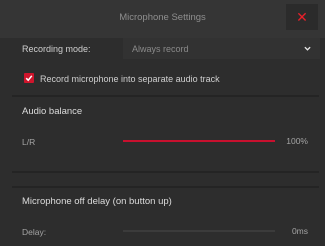  I want to click on balance-slider-fill, so click(199, 141).